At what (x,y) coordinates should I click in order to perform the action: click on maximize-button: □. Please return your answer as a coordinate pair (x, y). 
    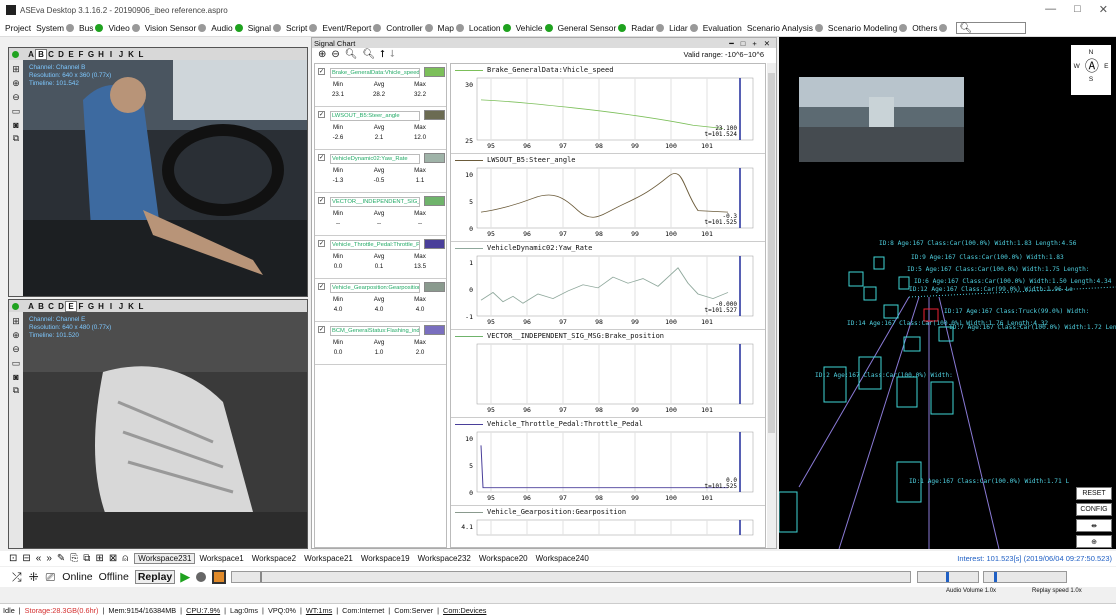
    Looking at the image, I should click on (1077, 9).